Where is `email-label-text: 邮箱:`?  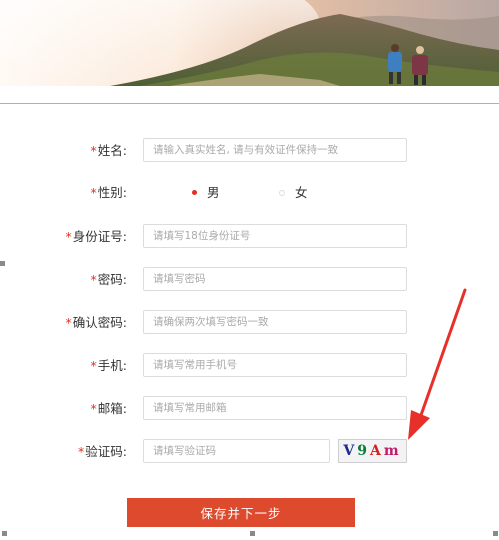 email-label-text: 邮箱: is located at coordinates (112, 408).